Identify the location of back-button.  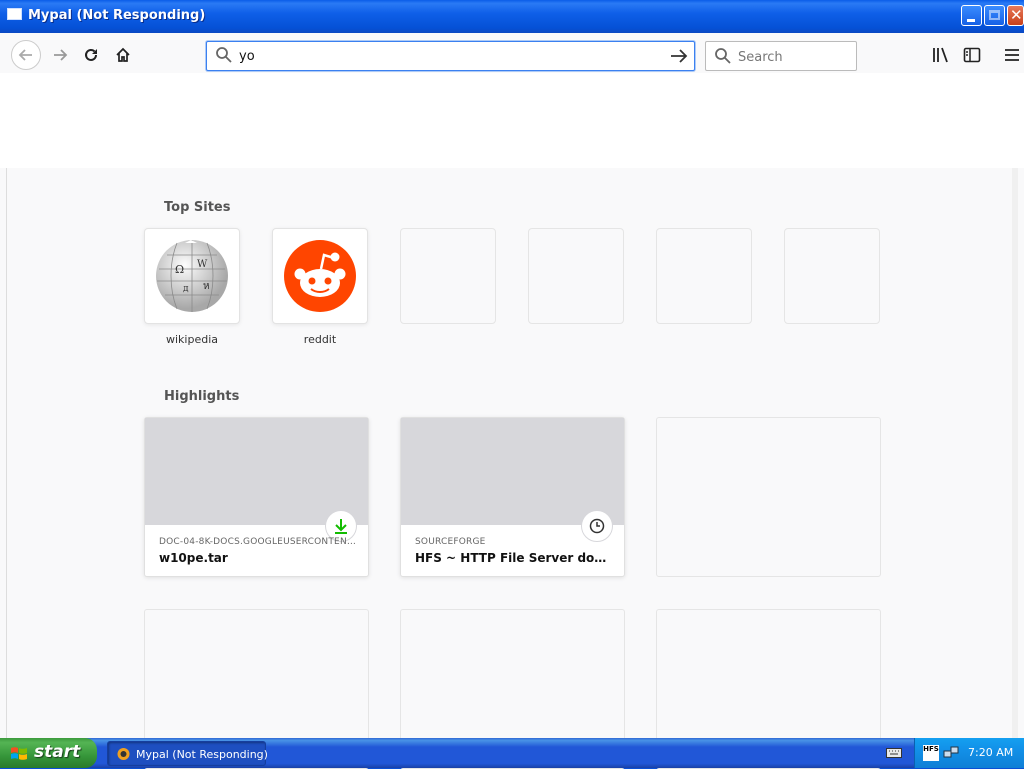
(26, 55).